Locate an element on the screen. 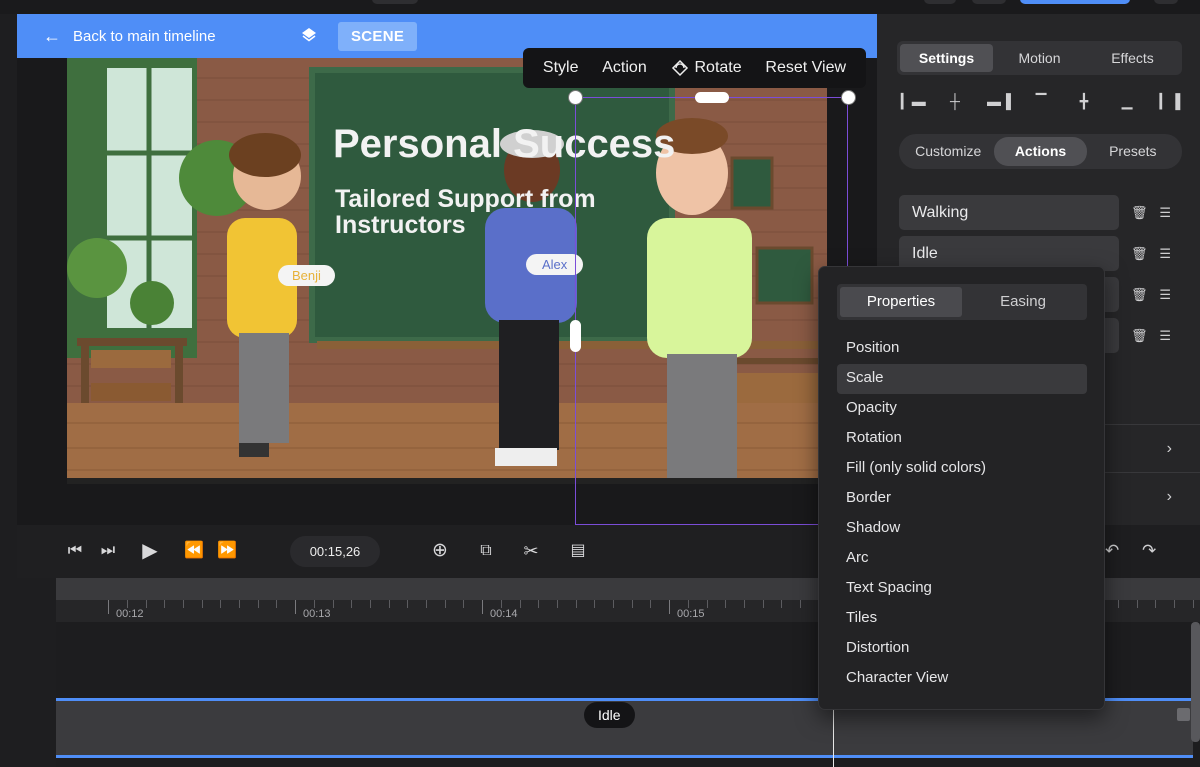 This screenshot has height=767, width=1200. board-subtitle-line-1: Tailored Support from is located at coordinates (465, 199).